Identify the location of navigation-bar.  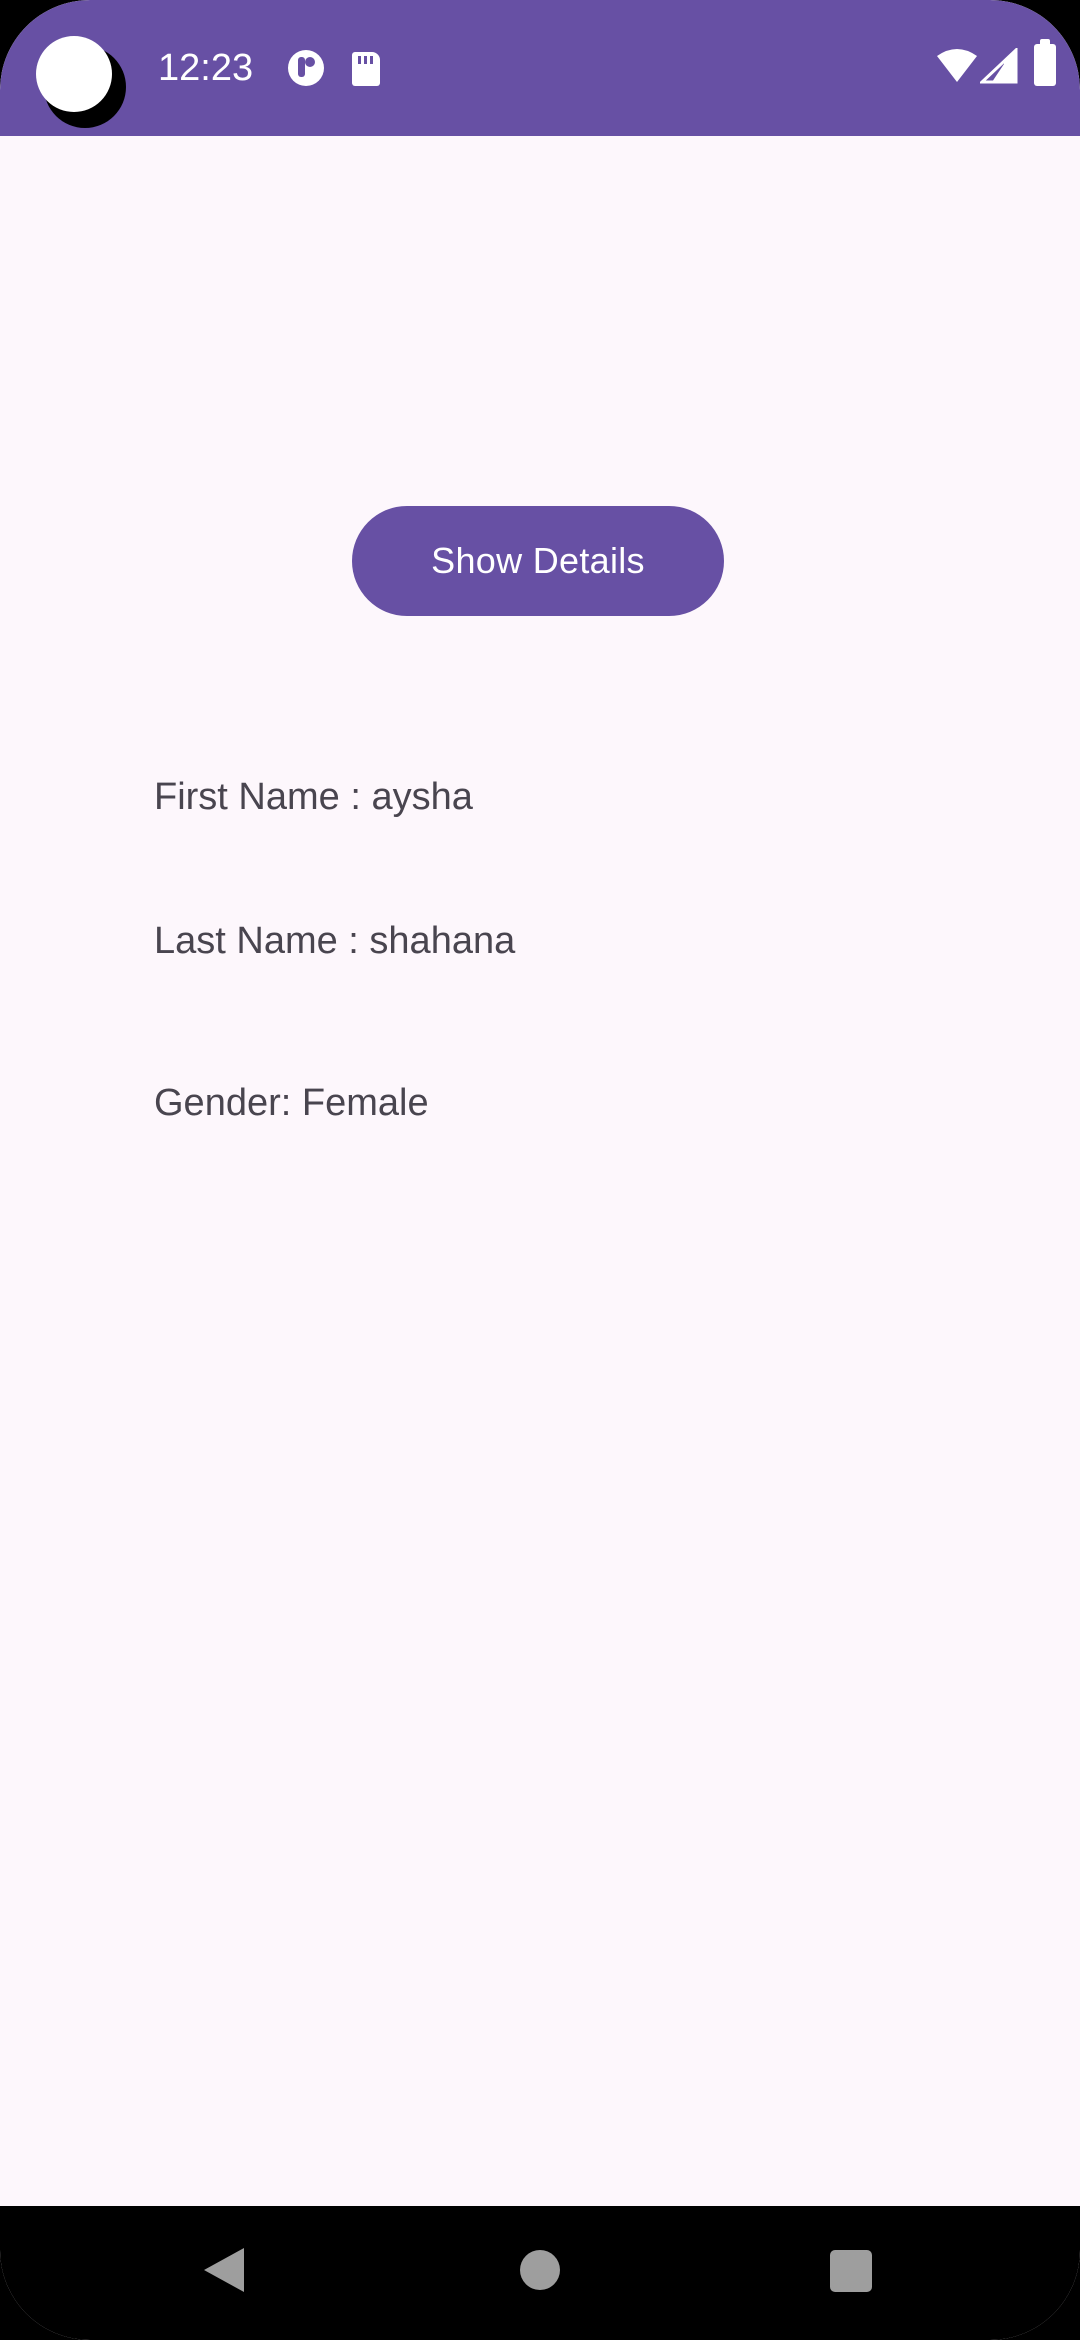
(540, 2273).